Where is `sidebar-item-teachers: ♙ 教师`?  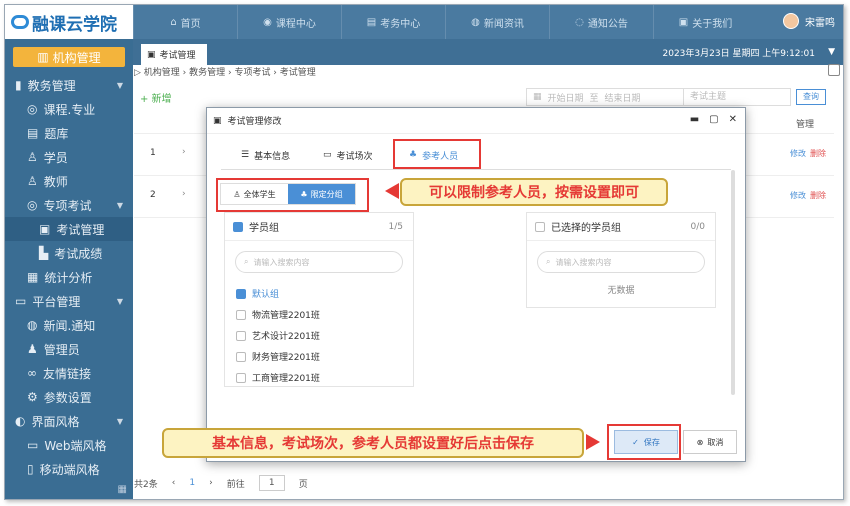 sidebar-item-teachers: ♙ 教师 is located at coordinates (69, 181).